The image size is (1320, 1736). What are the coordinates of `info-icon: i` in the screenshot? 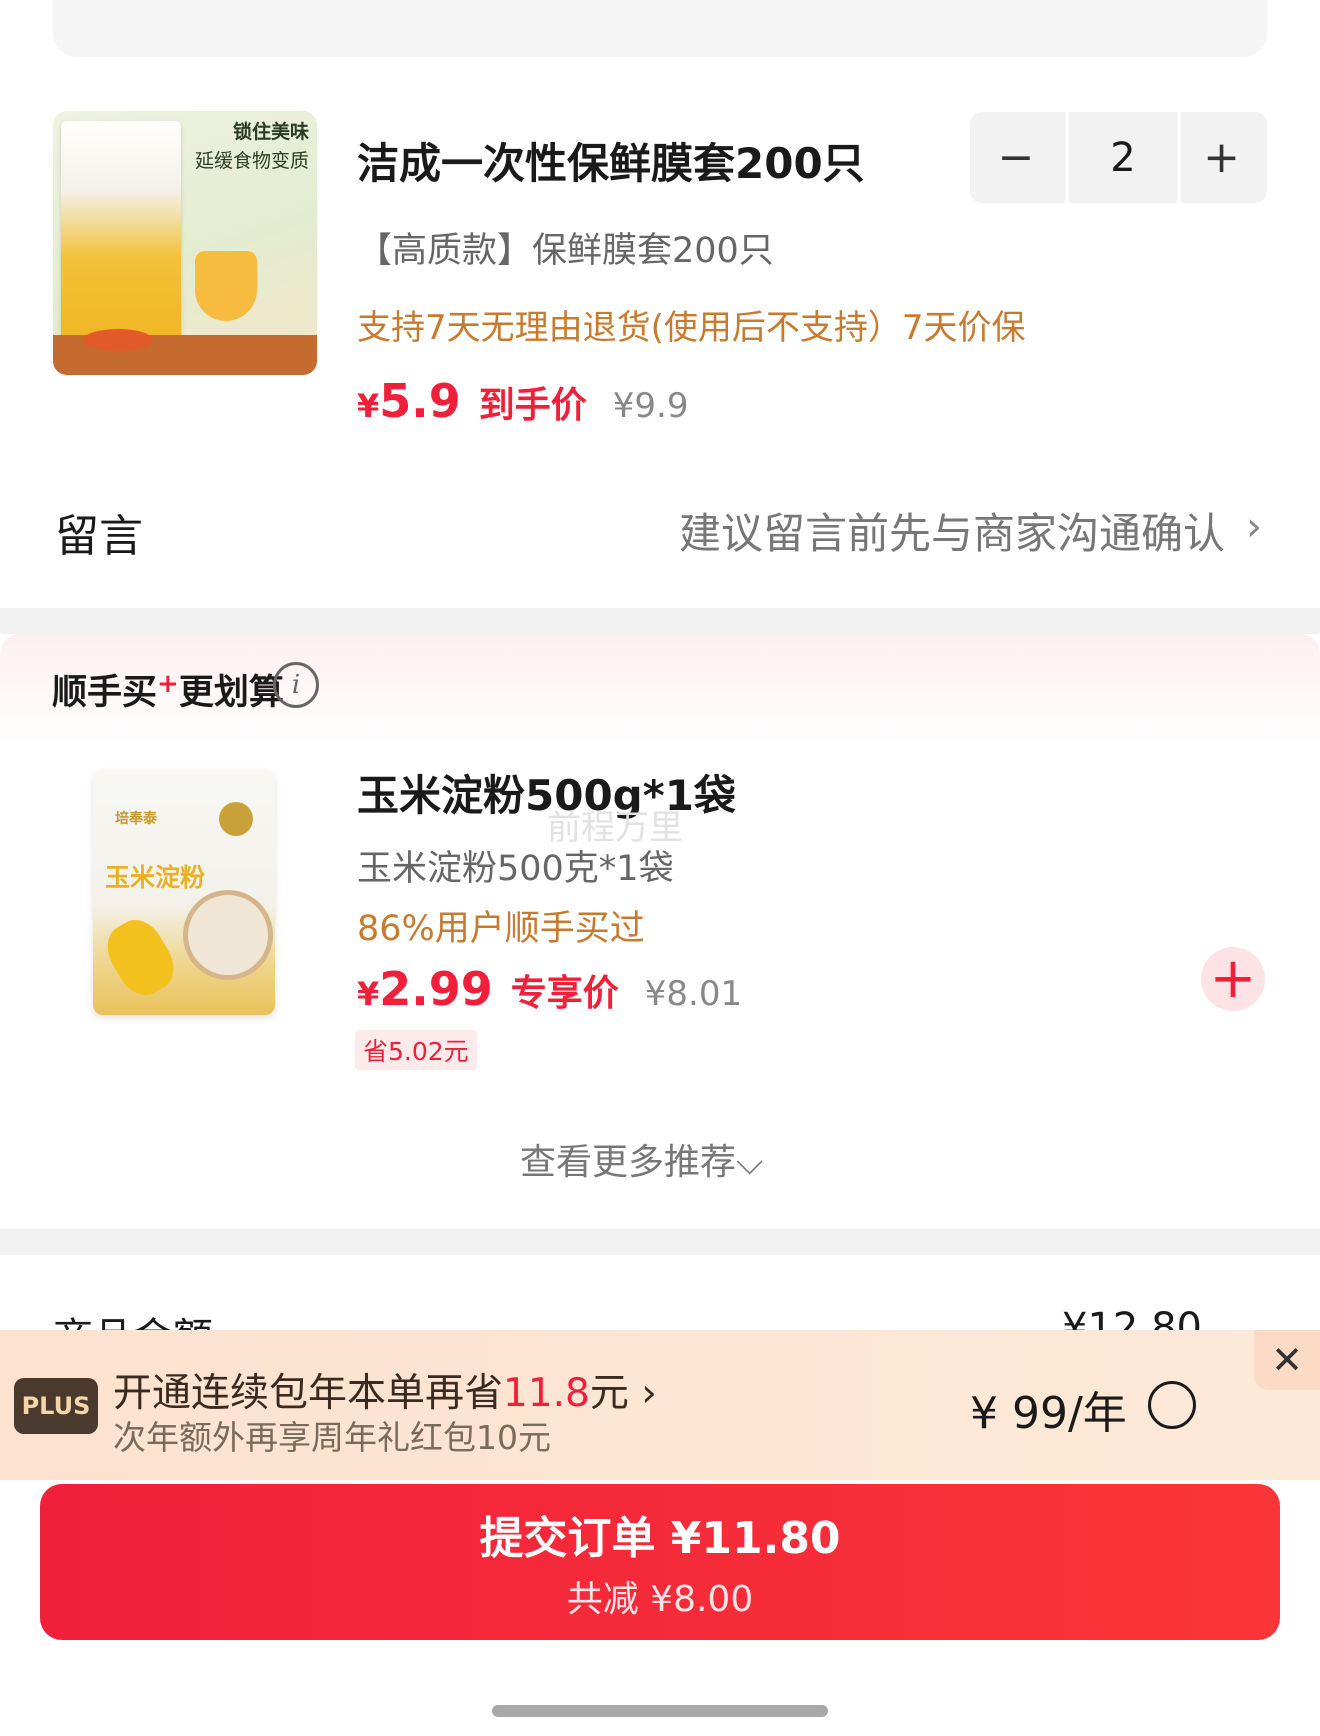 It's located at (296, 685).